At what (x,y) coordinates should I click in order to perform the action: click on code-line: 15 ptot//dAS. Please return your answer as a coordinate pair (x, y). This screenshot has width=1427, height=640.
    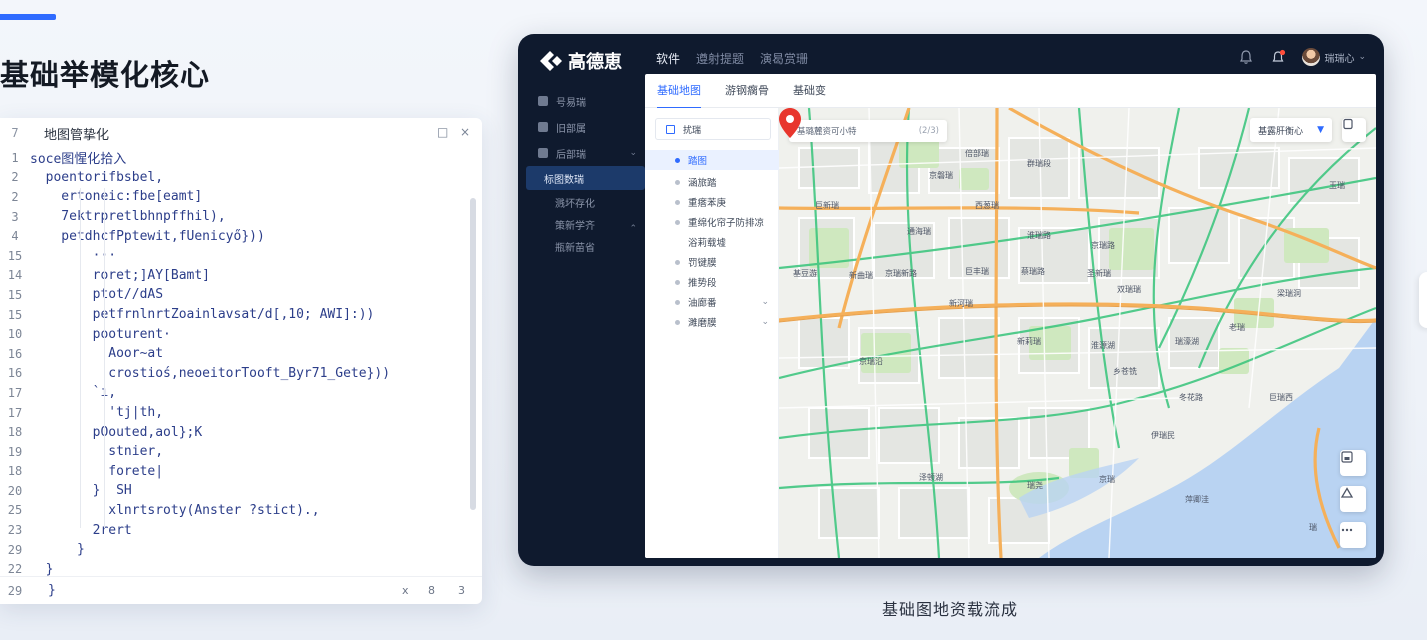
    Looking at the image, I should click on (241, 295).